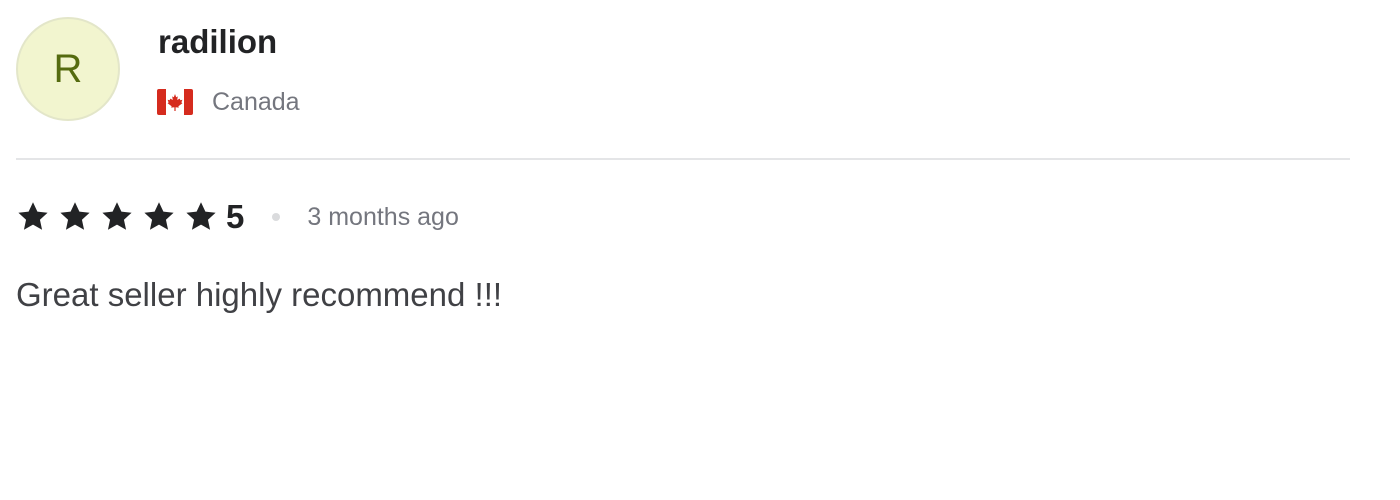 The image size is (1400, 500). What do you see at coordinates (175, 102) in the screenshot?
I see `canada-flag-icon` at bounding box center [175, 102].